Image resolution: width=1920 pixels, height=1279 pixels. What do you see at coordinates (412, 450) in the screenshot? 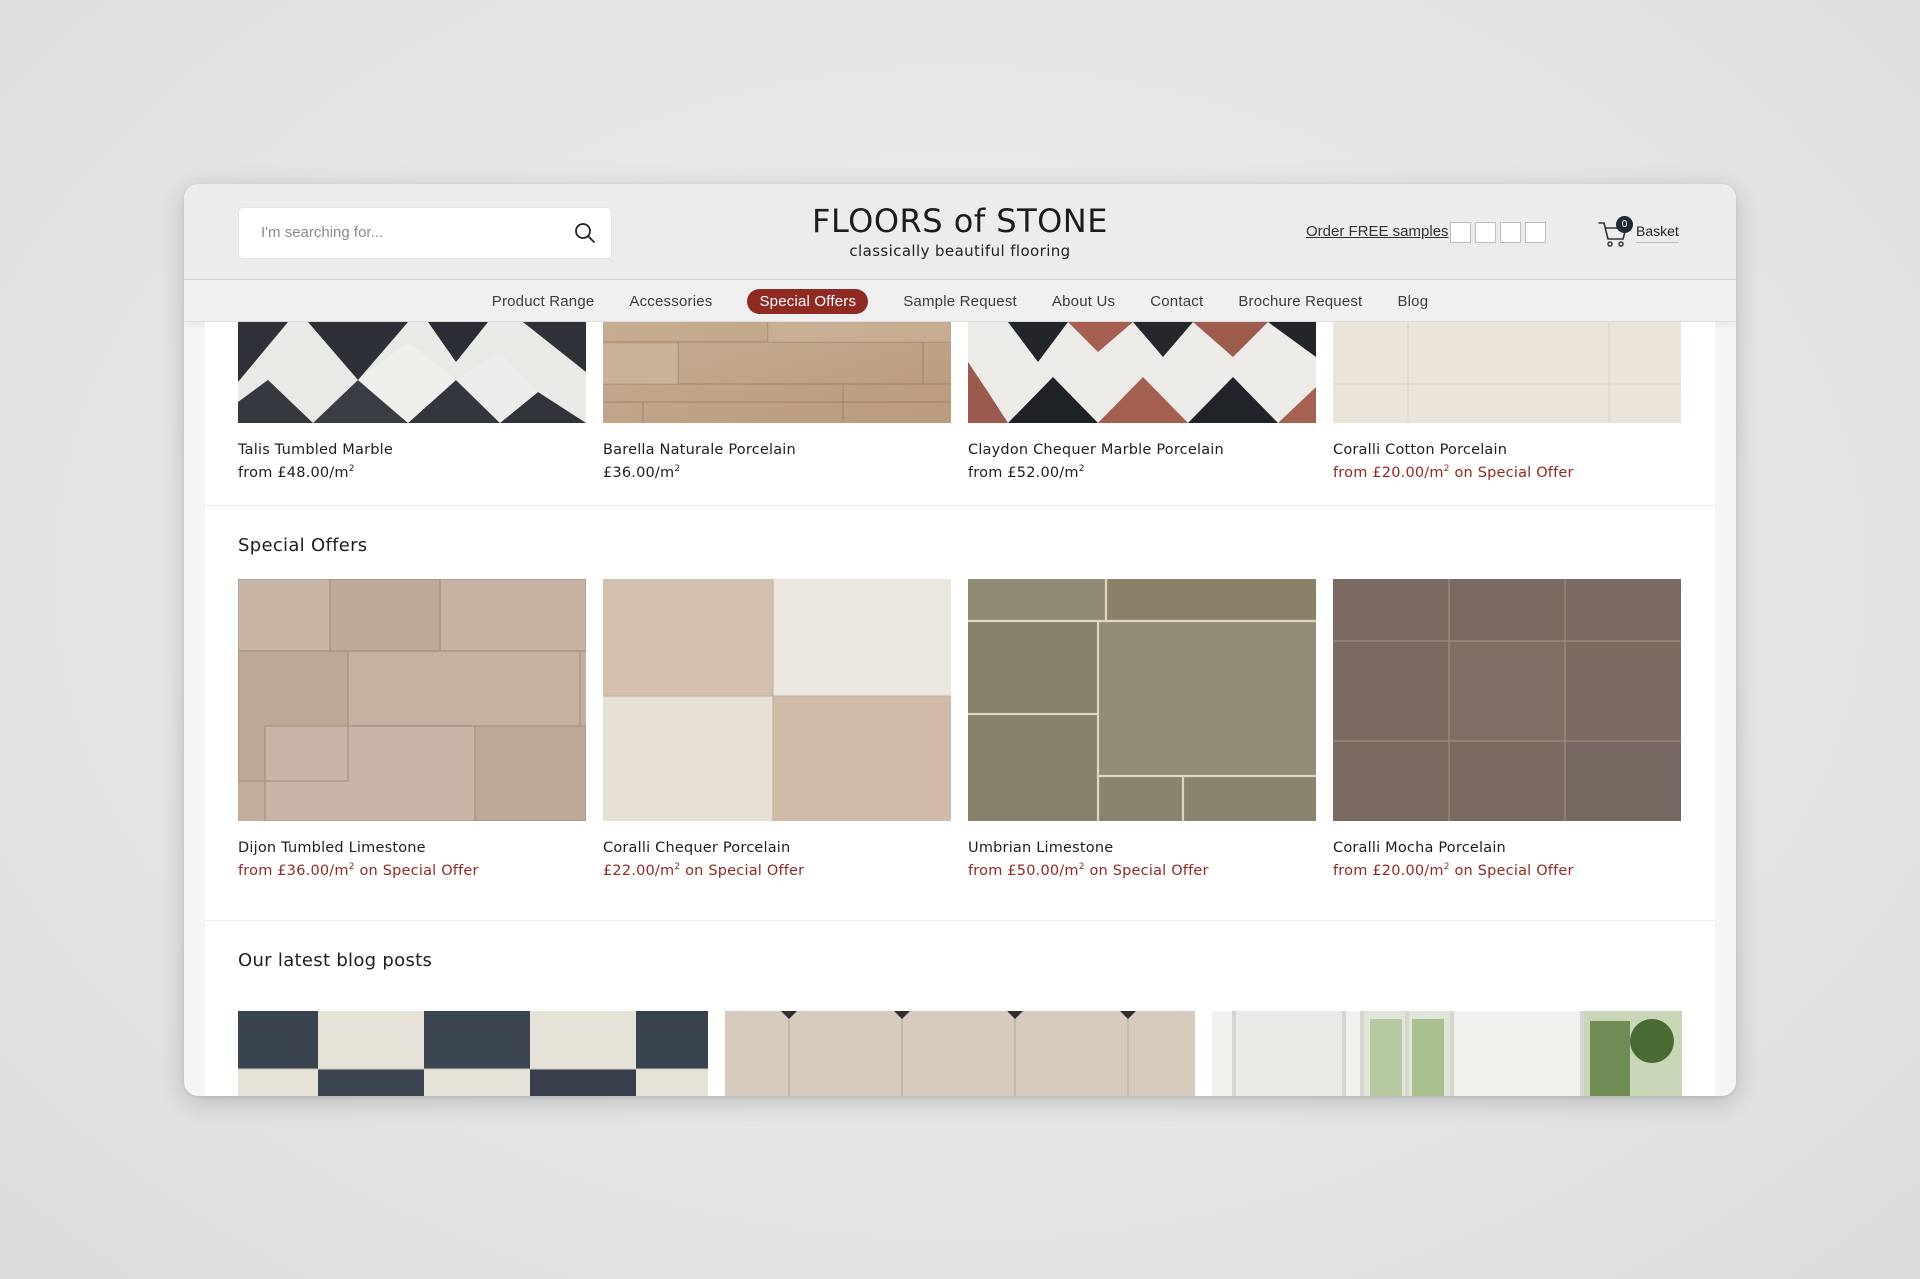
I see `product-name: Talis Tumbled Marble` at bounding box center [412, 450].